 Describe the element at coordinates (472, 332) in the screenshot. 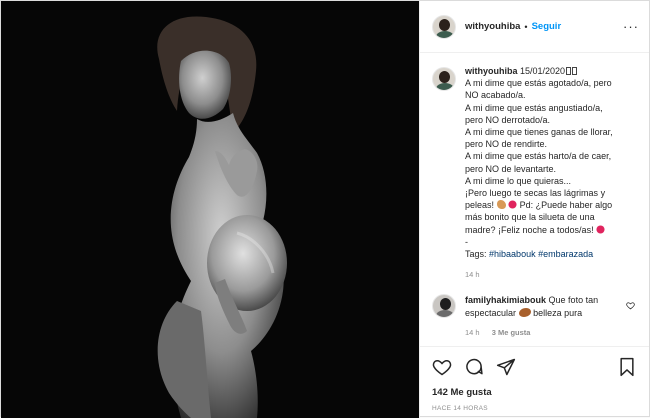

I see `comment-timestamp: 14 h` at that location.